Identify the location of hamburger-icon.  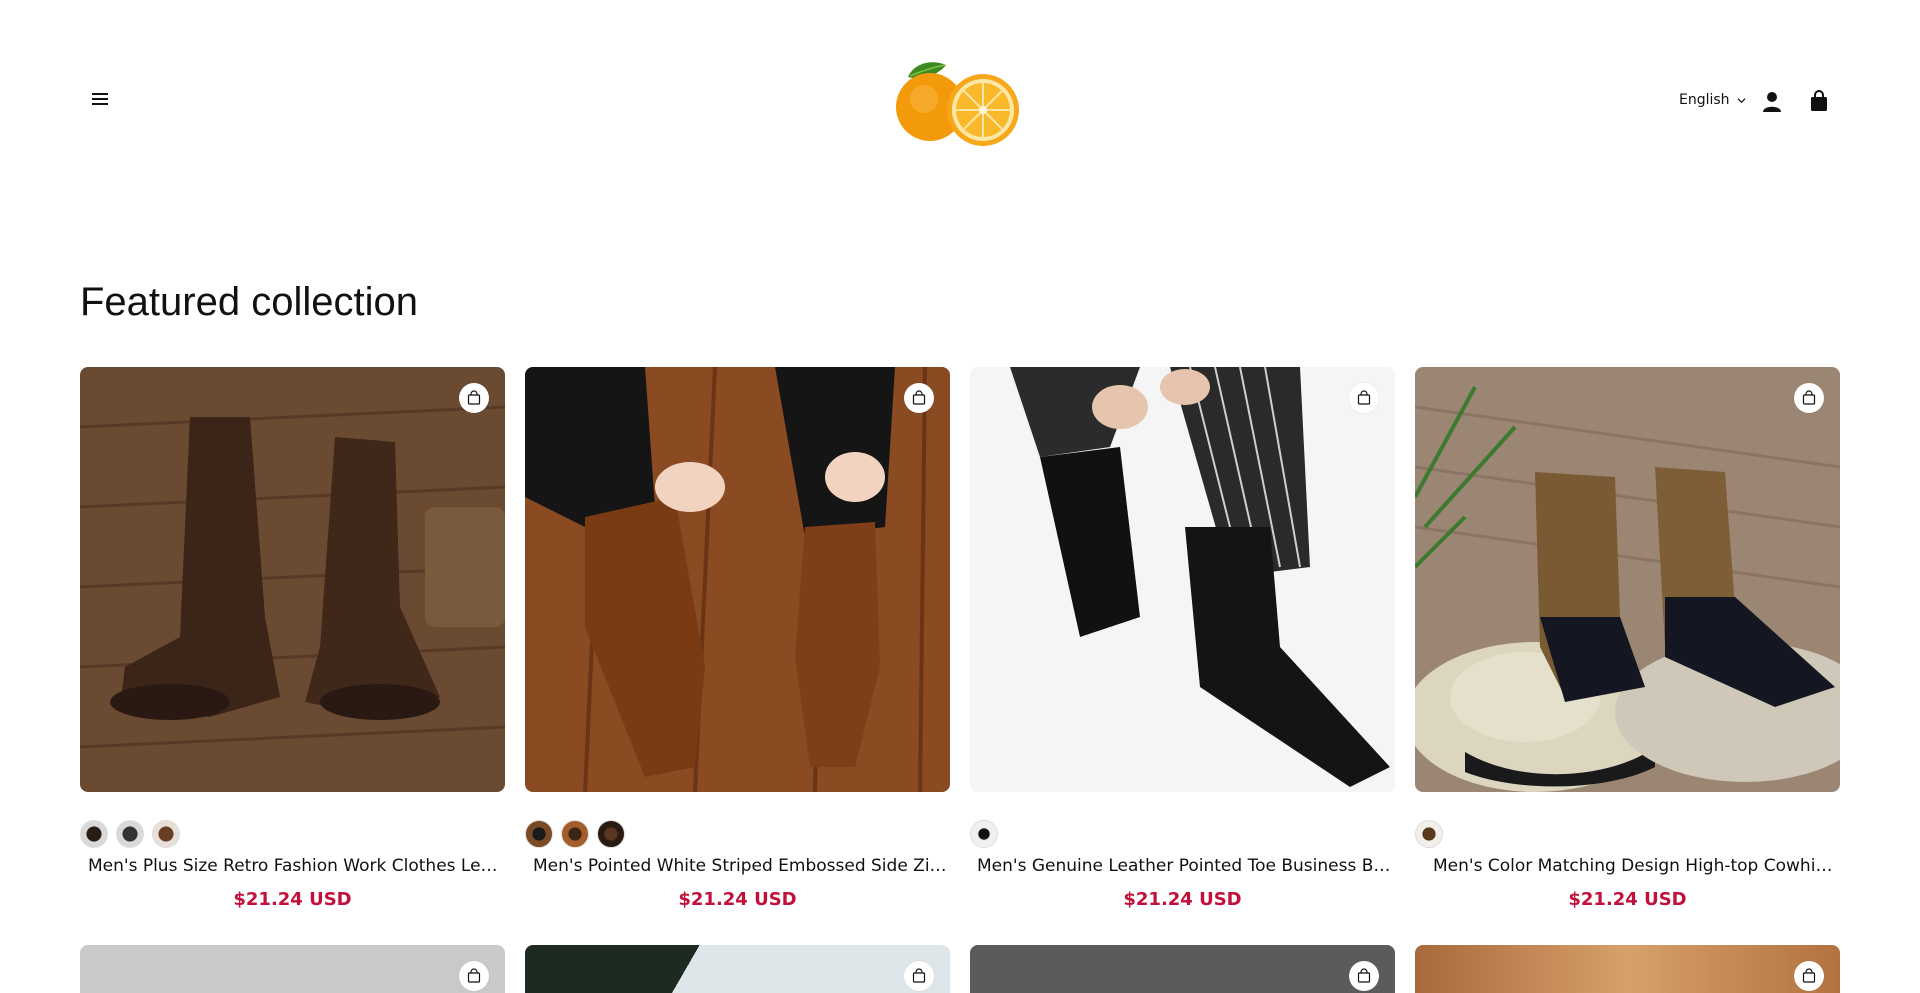
(100, 99).